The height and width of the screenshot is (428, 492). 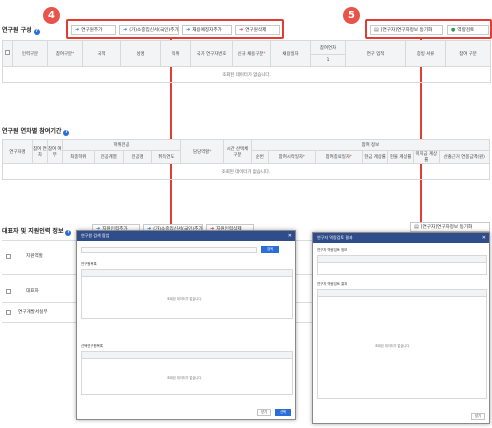 What do you see at coordinates (237, 151) in the screenshot?
I see `col-time-system: 시간 산택체 구분` at bounding box center [237, 151].